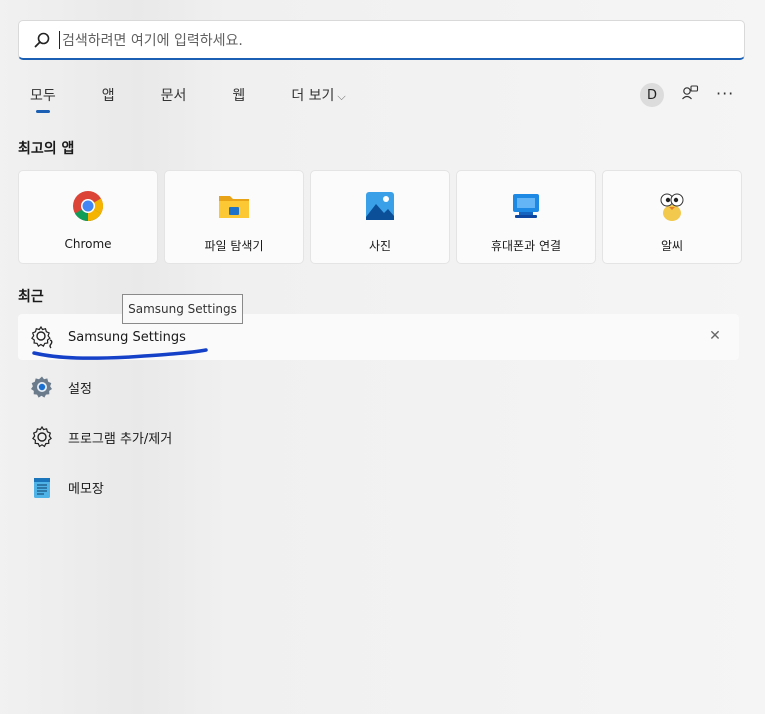 The width and height of the screenshot is (765, 714). What do you see at coordinates (43, 98) in the screenshot?
I see `tab-all: 모두` at bounding box center [43, 98].